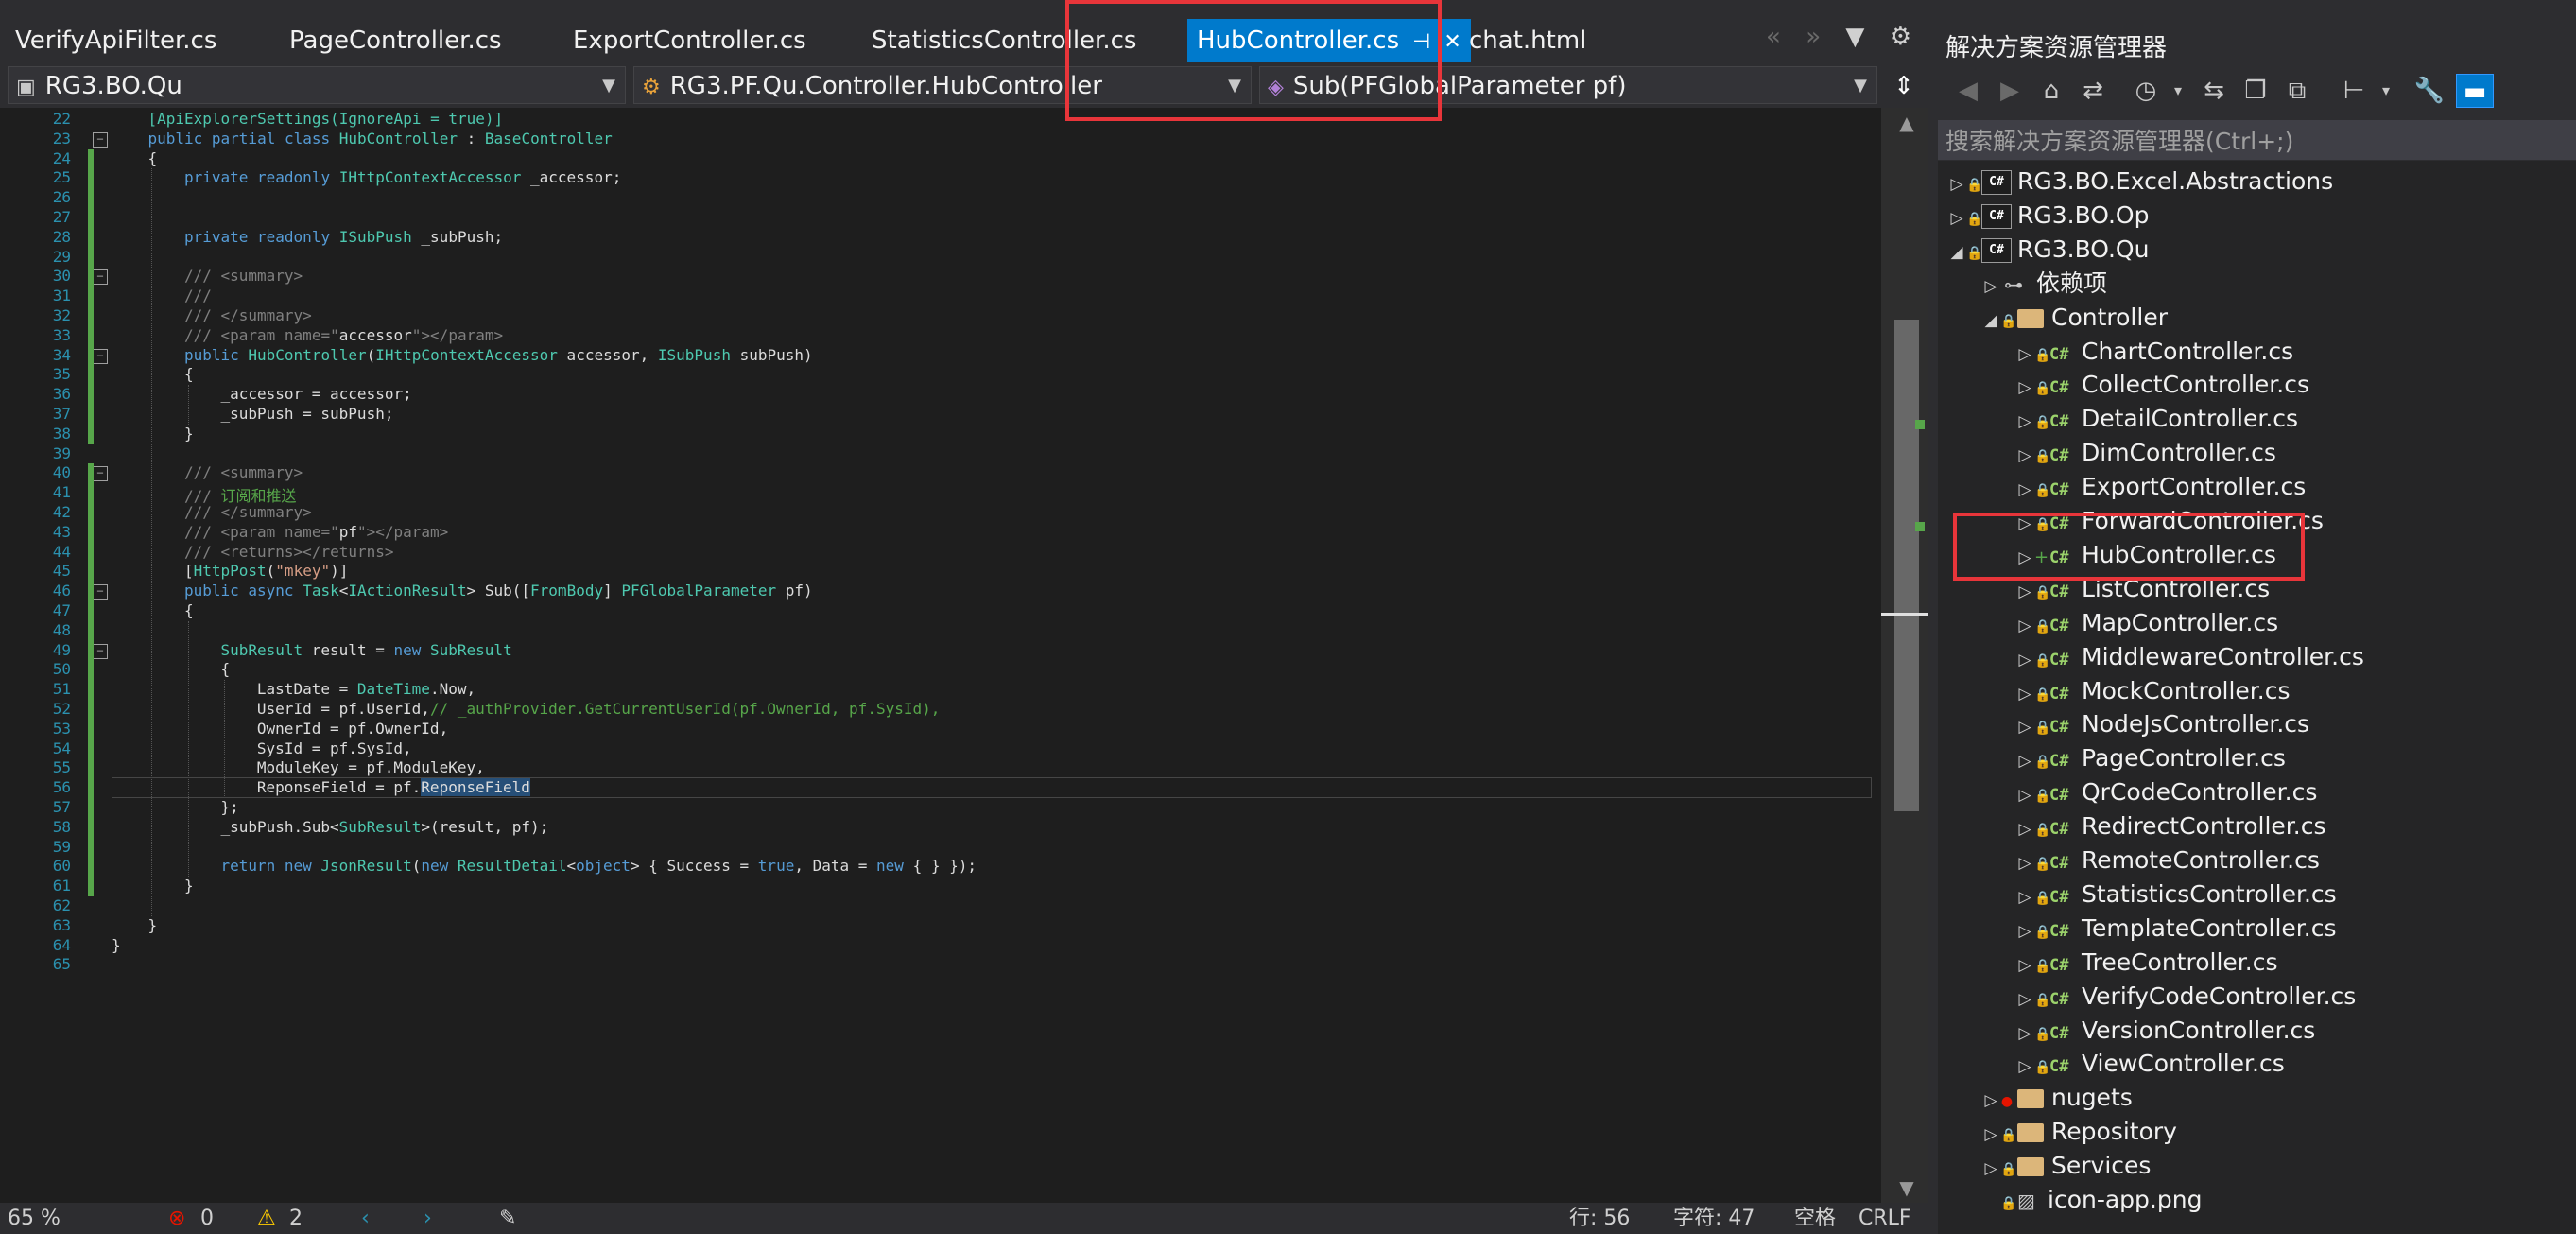 The image size is (2576, 1234). Describe the element at coordinates (1906, 1188) in the screenshot. I see `scroll-down-icon: ▼` at that location.